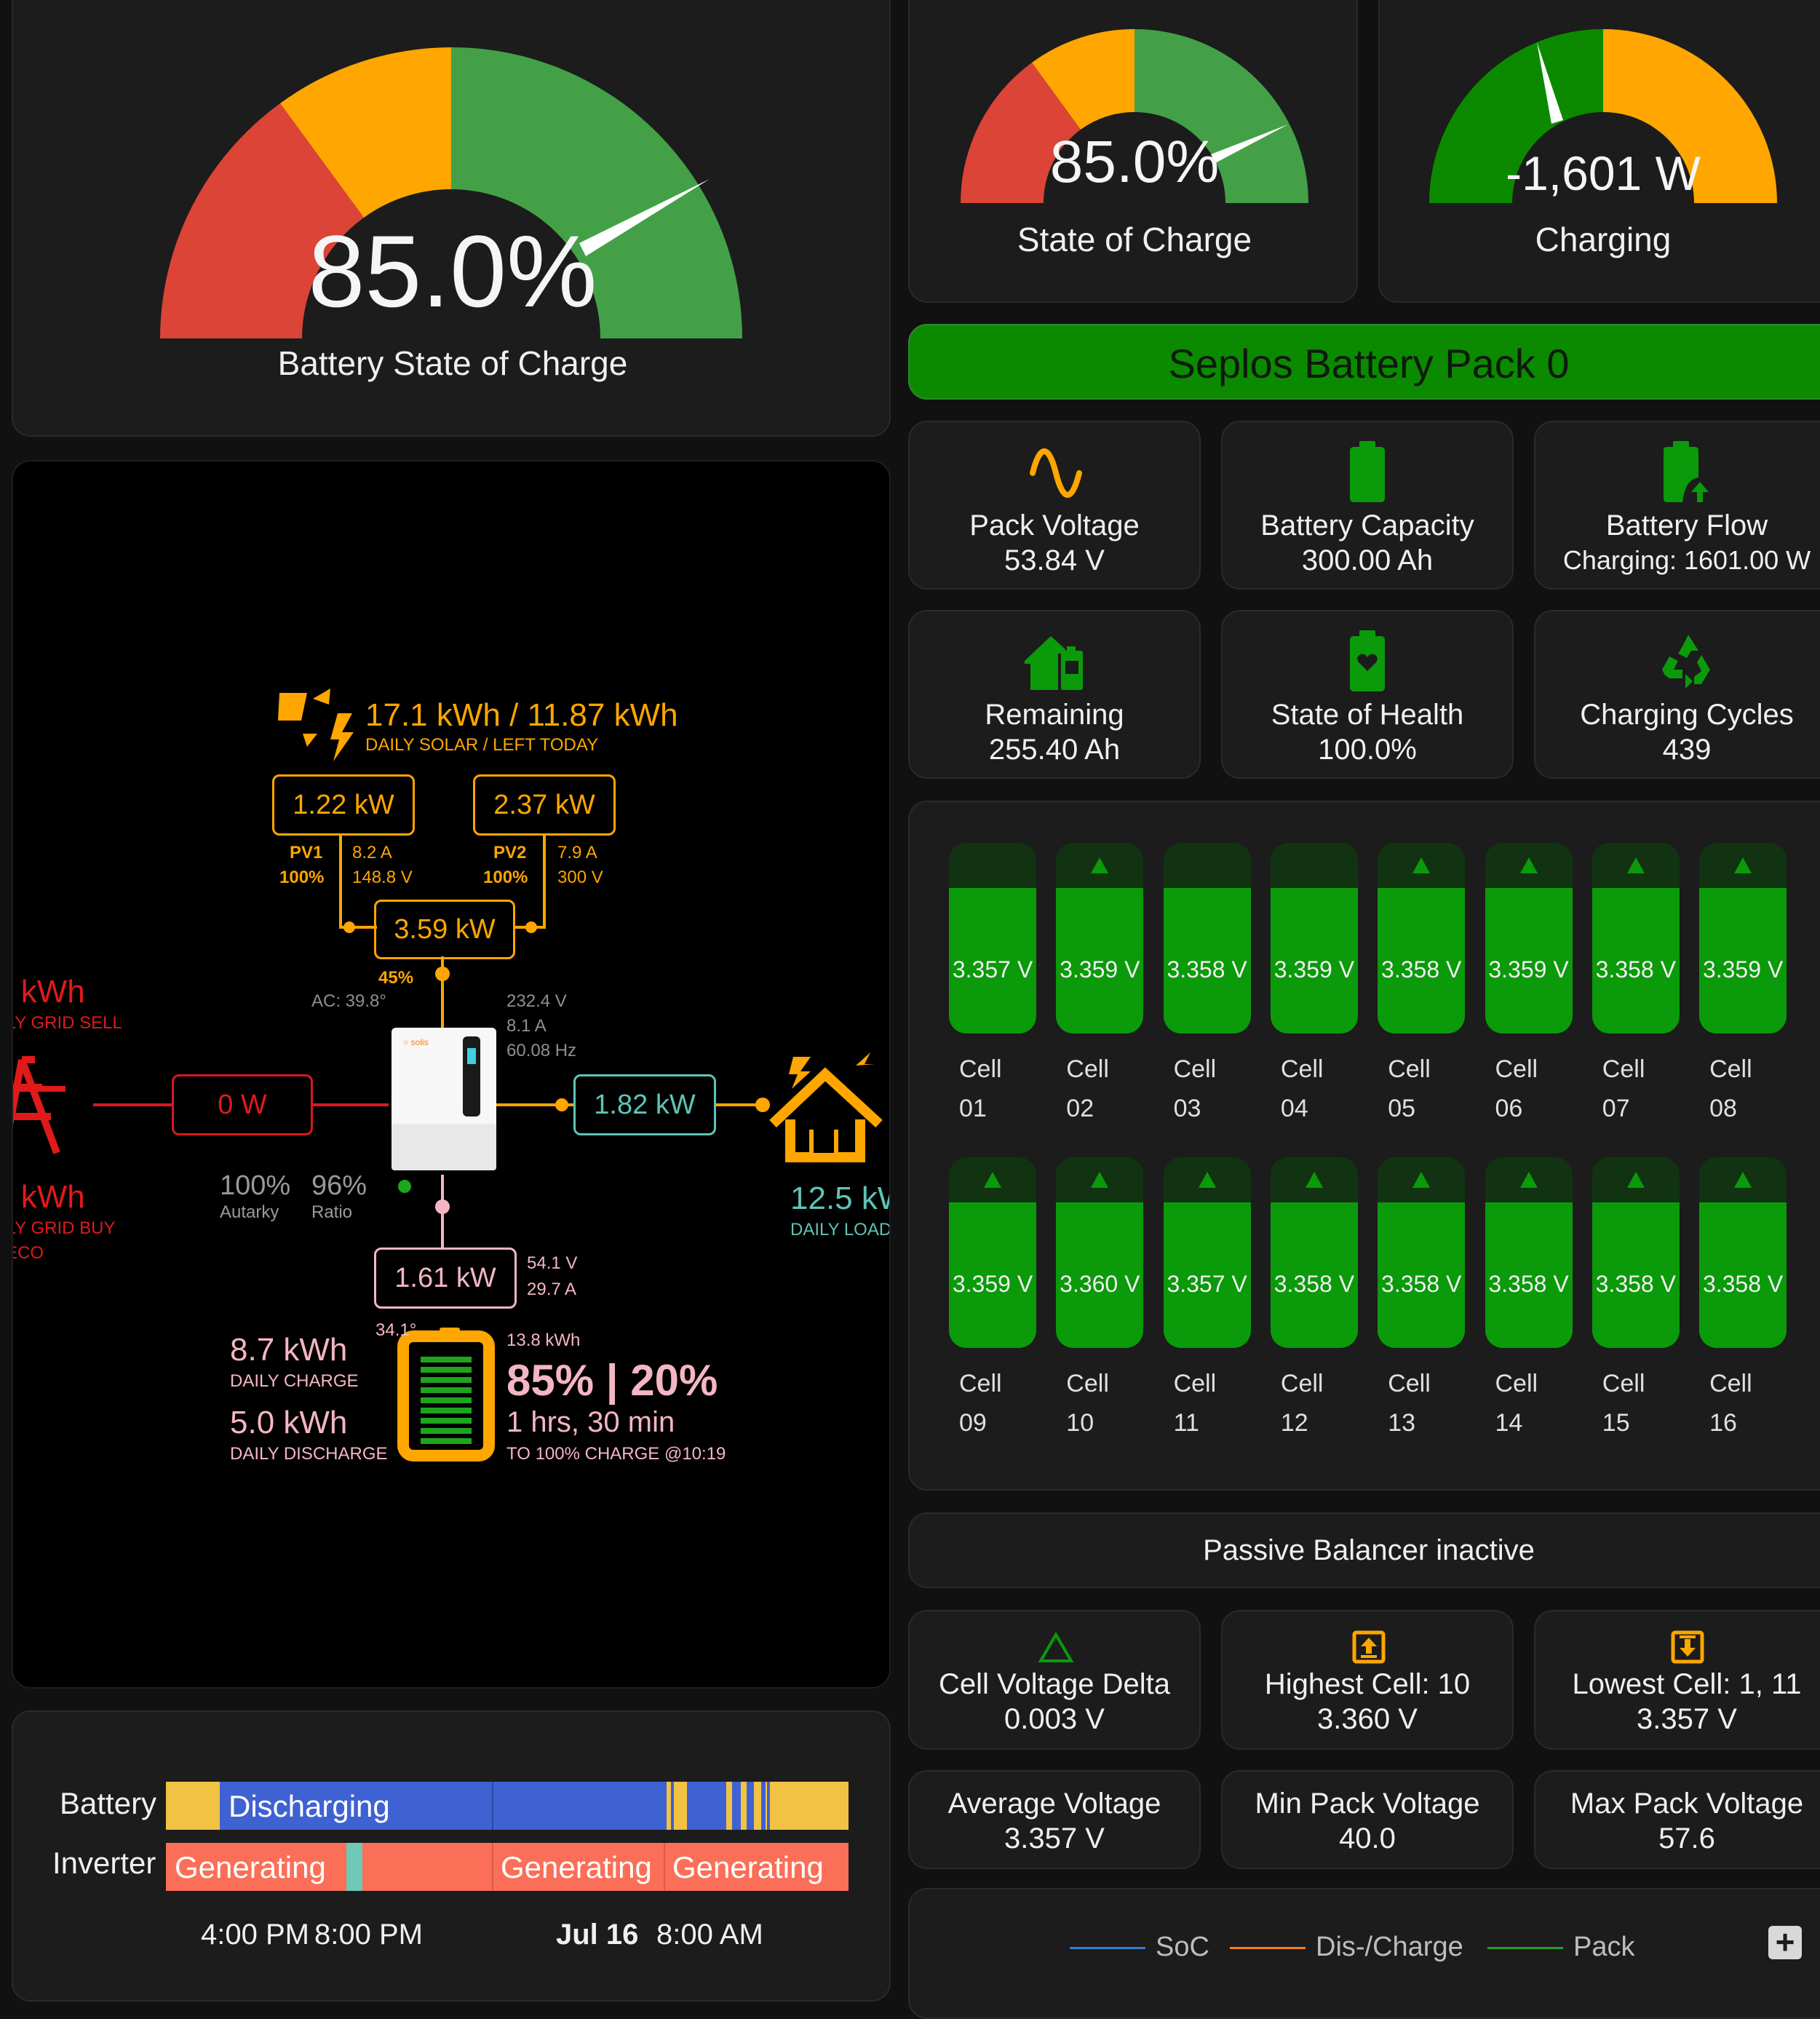 The image size is (1820, 2019). What do you see at coordinates (580, 877) in the screenshot?
I see `pv2-volts: 300 V` at bounding box center [580, 877].